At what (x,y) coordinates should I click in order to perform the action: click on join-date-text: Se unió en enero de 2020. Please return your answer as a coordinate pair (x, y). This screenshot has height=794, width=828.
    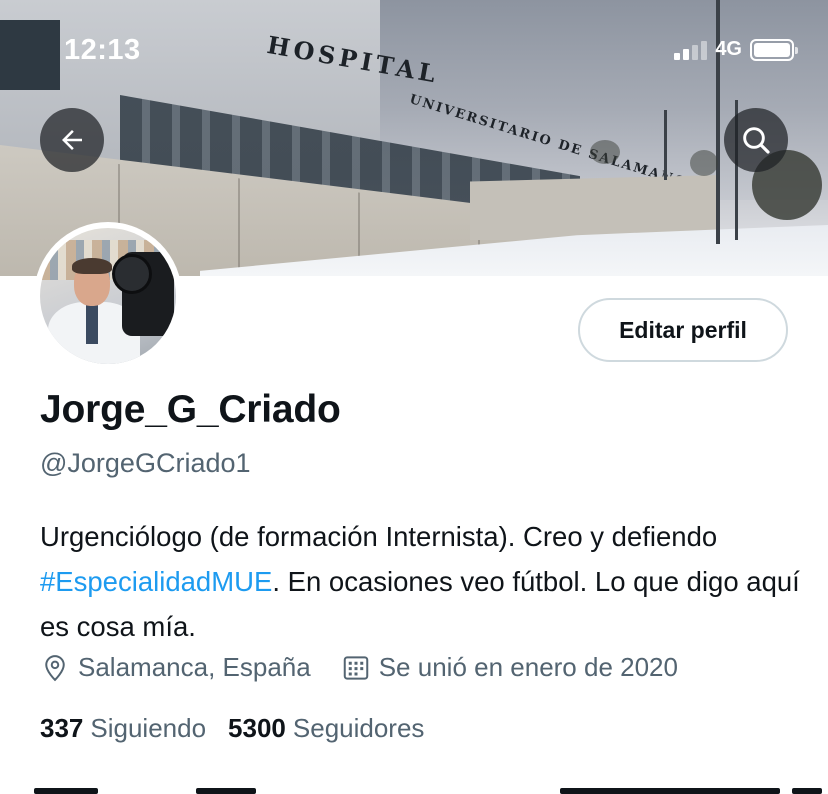
    Looking at the image, I should click on (528, 667).